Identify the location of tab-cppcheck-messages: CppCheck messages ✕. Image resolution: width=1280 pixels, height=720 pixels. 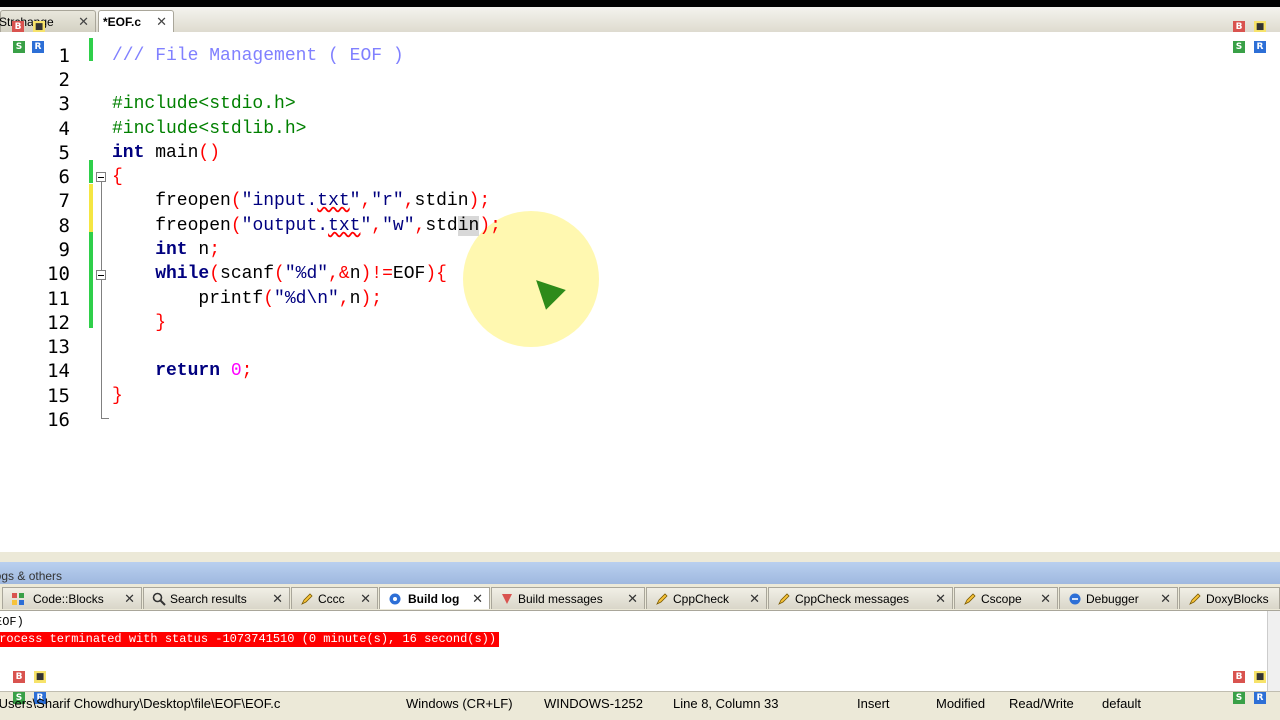
(860, 598).